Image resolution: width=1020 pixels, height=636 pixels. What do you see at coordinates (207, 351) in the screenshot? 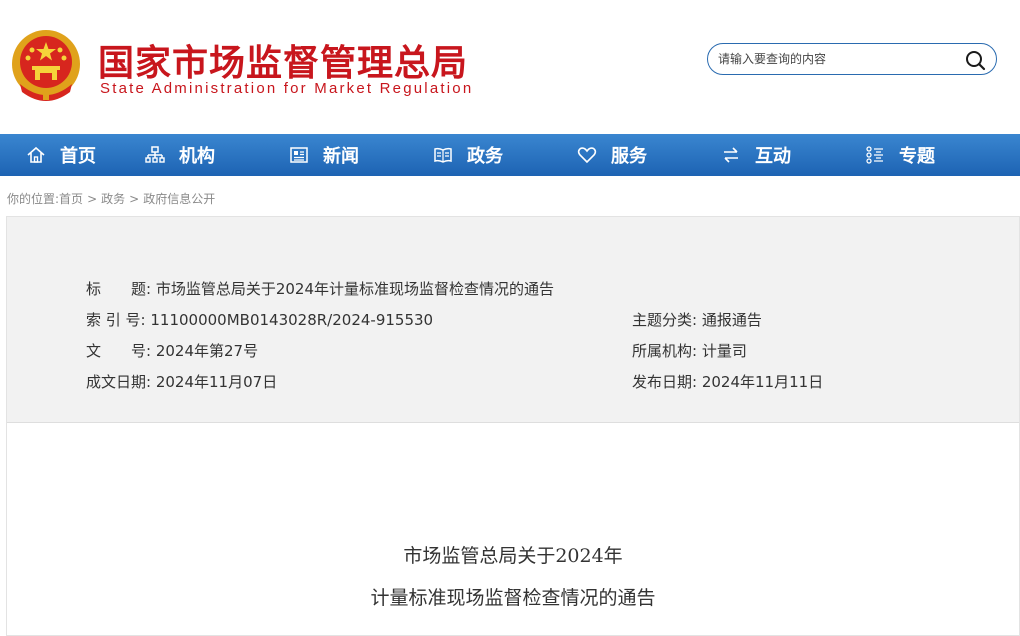
I see `meta-docno-value: 2024年第27号` at bounding box center [207, 351].